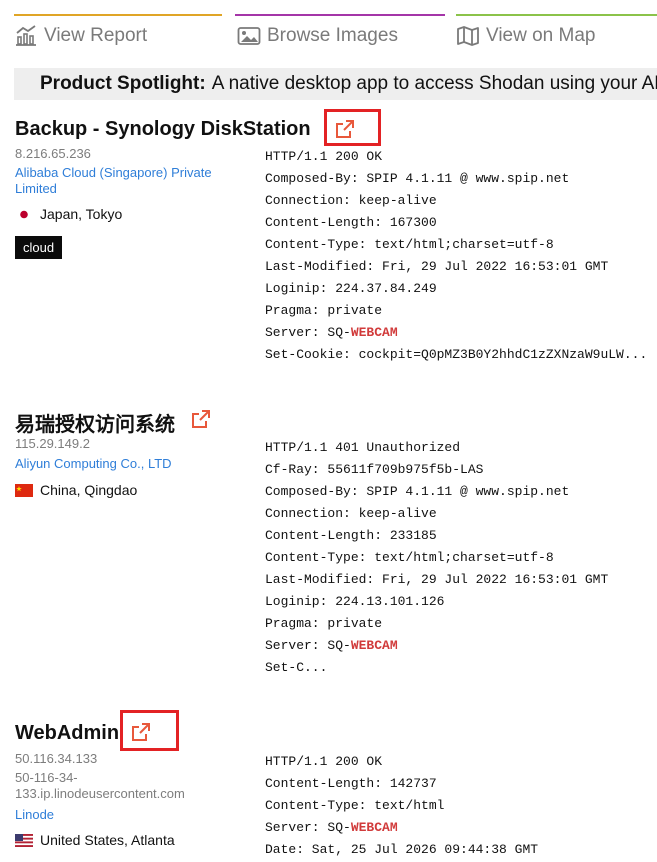  Describe the element at coordinates (351, 222) in the screenshot. I see `banner-line: Content-Length: 167300` at that location.